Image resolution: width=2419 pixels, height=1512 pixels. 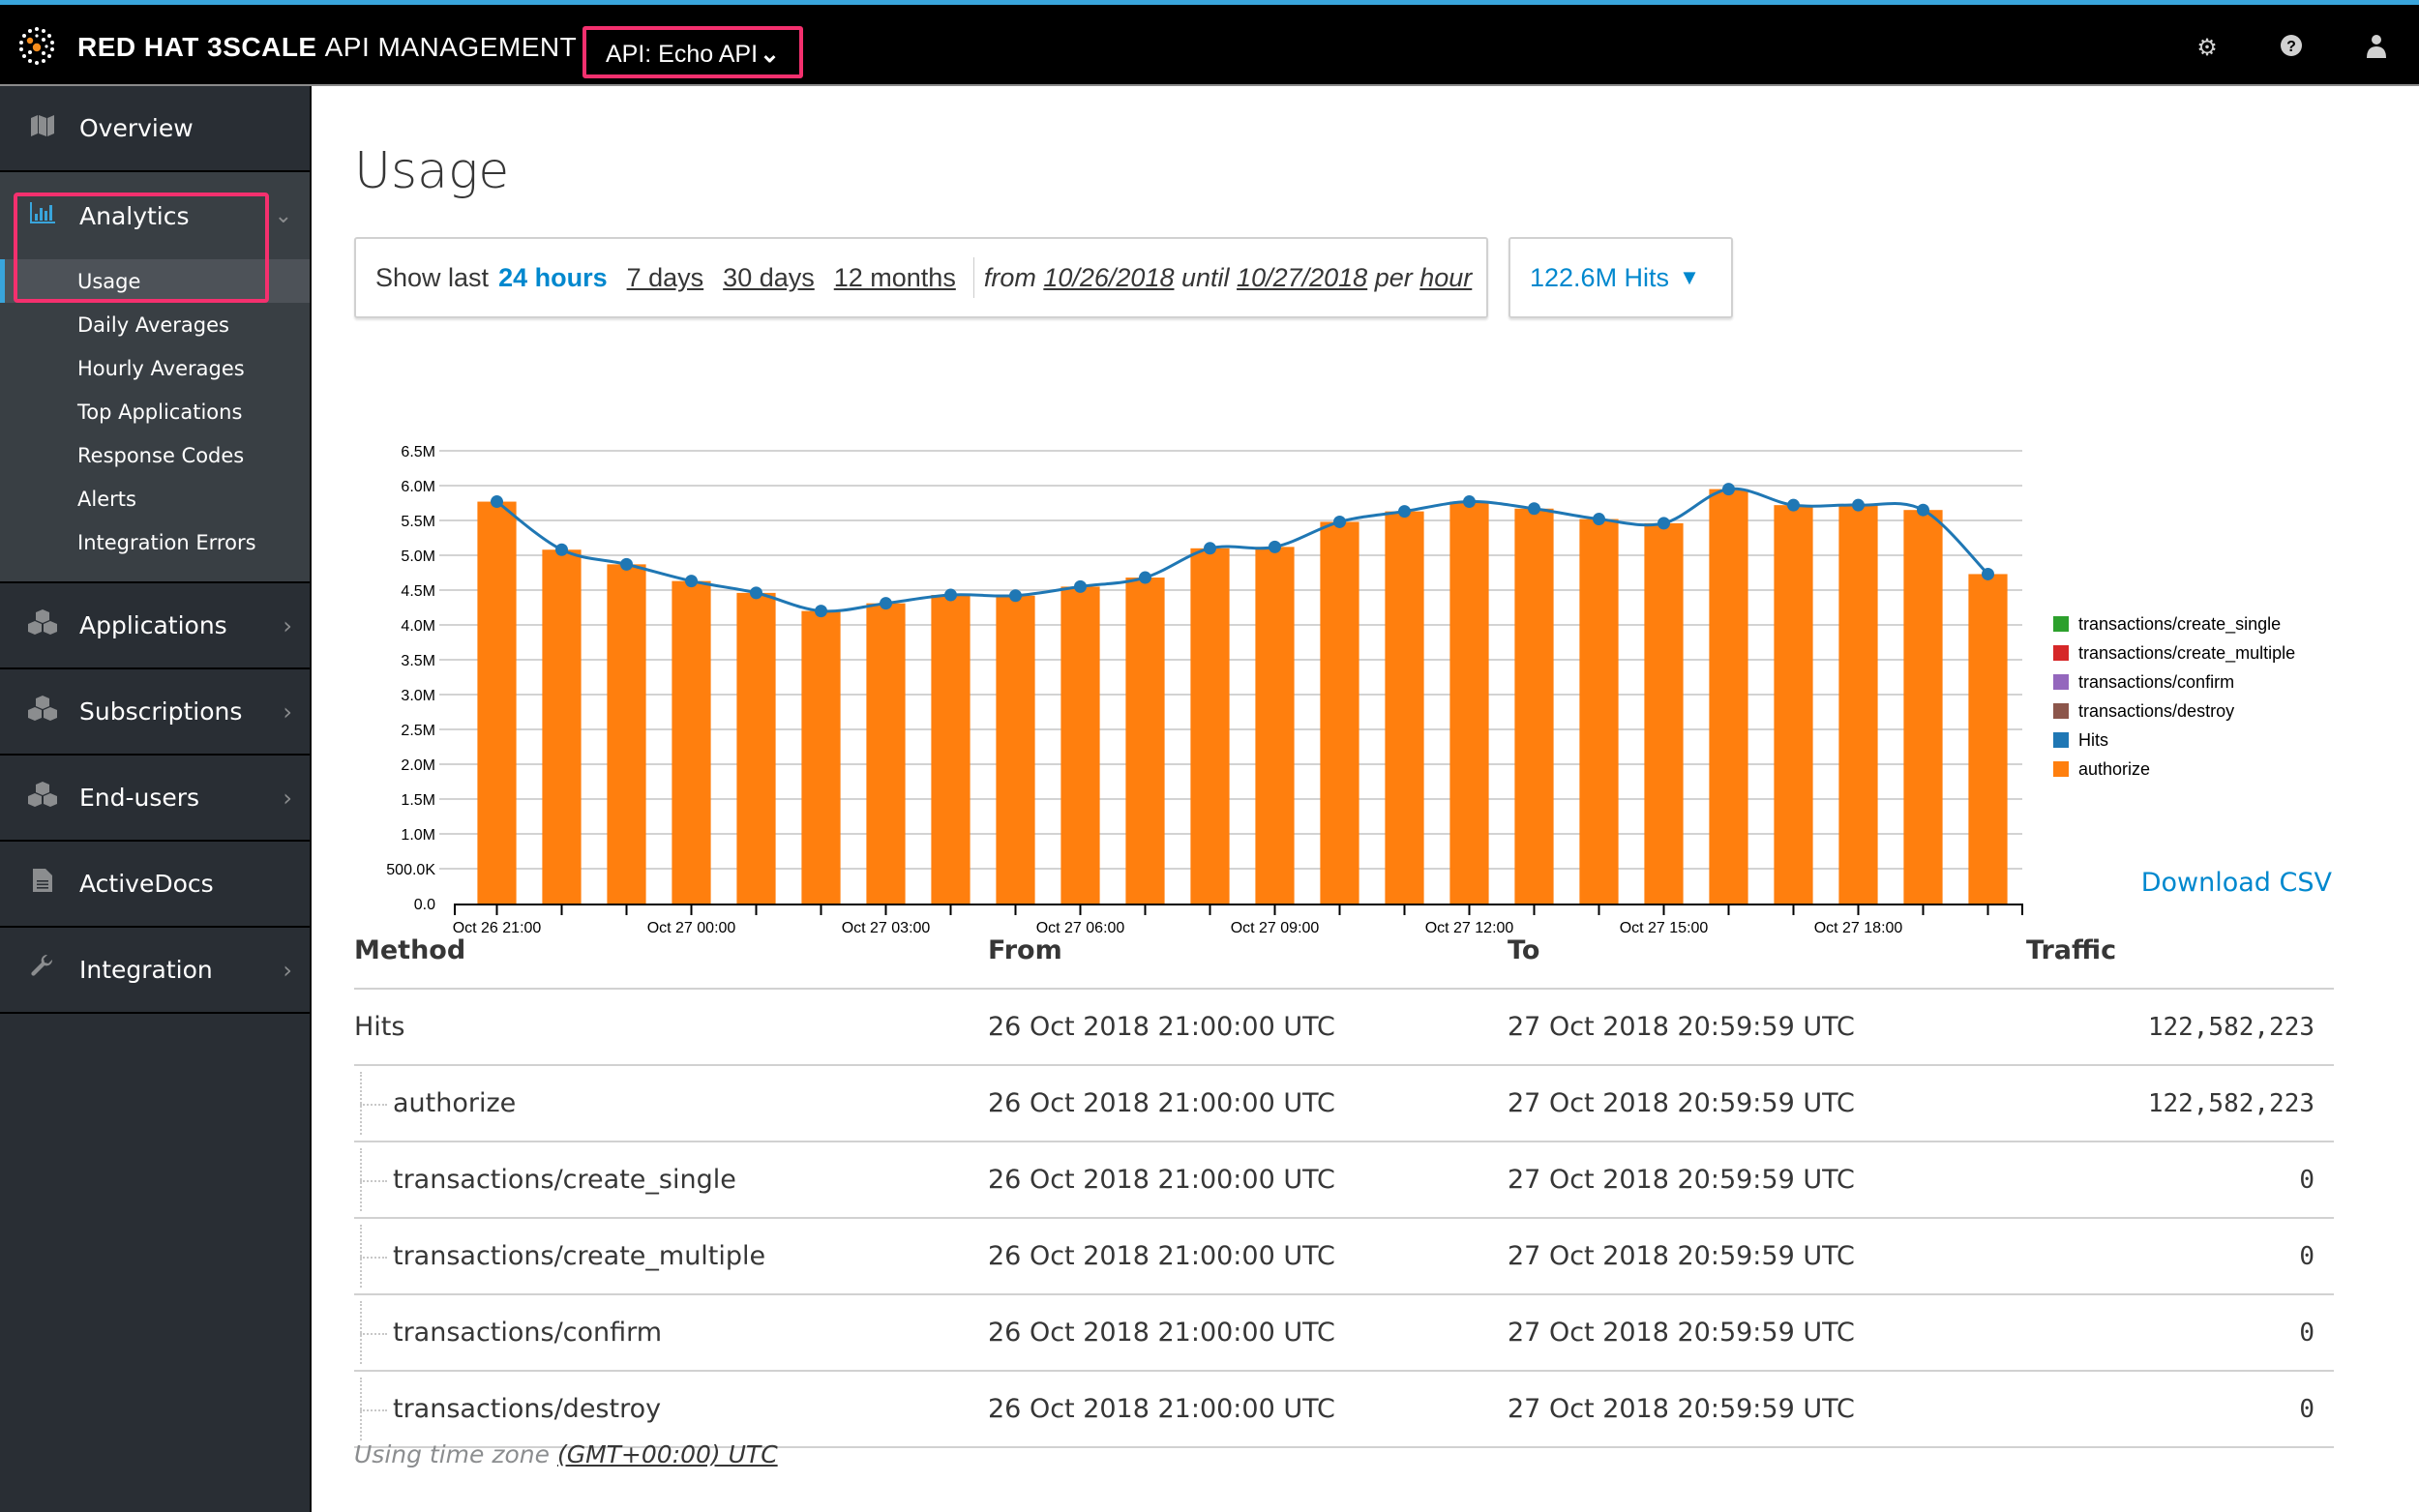 What do you see at coordinates (43, 970) in the screenshot?
I see `wrench-icon` at bounding box center [43, 970].